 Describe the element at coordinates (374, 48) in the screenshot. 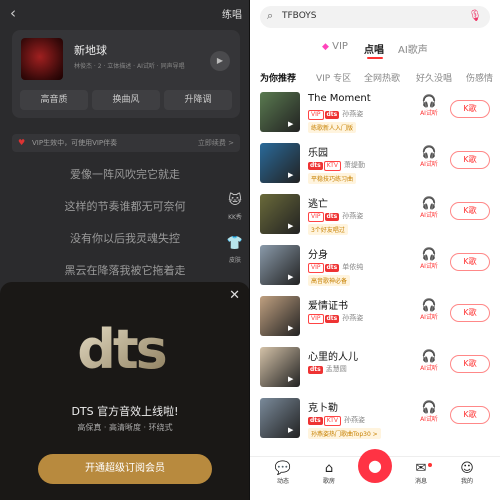

I see `tab-request: 点唱` at that location.